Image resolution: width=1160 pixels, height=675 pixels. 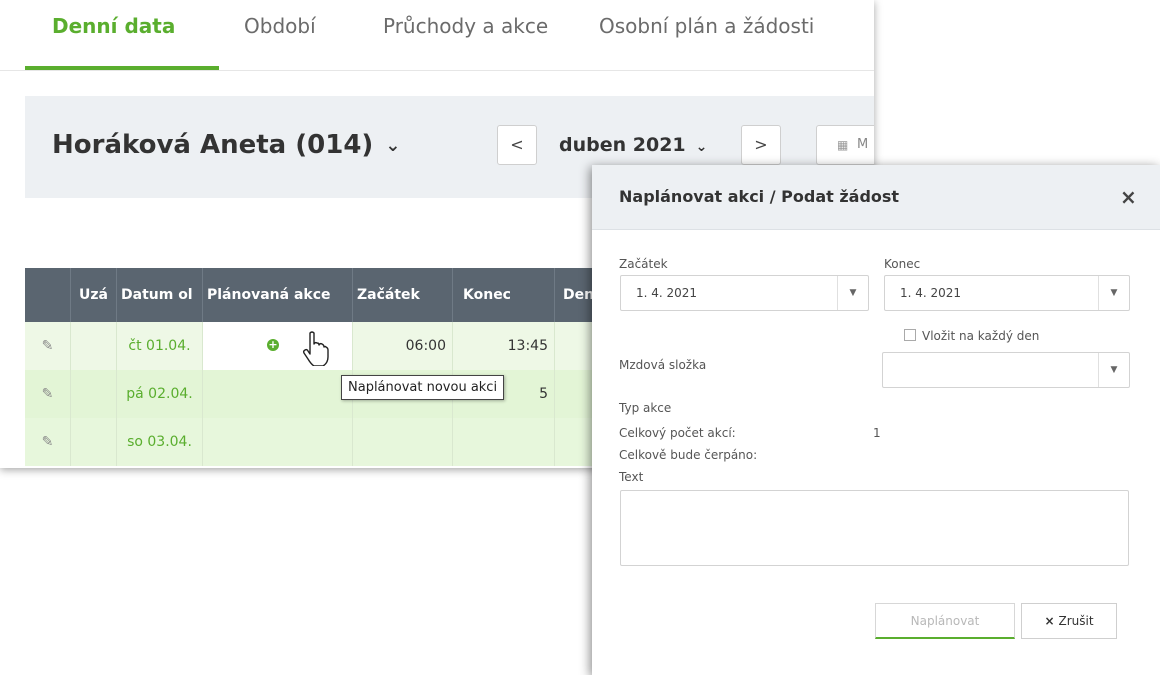 I want to click on every-day-checkbox: Vložit na každý den, so click(x=971, y=336).